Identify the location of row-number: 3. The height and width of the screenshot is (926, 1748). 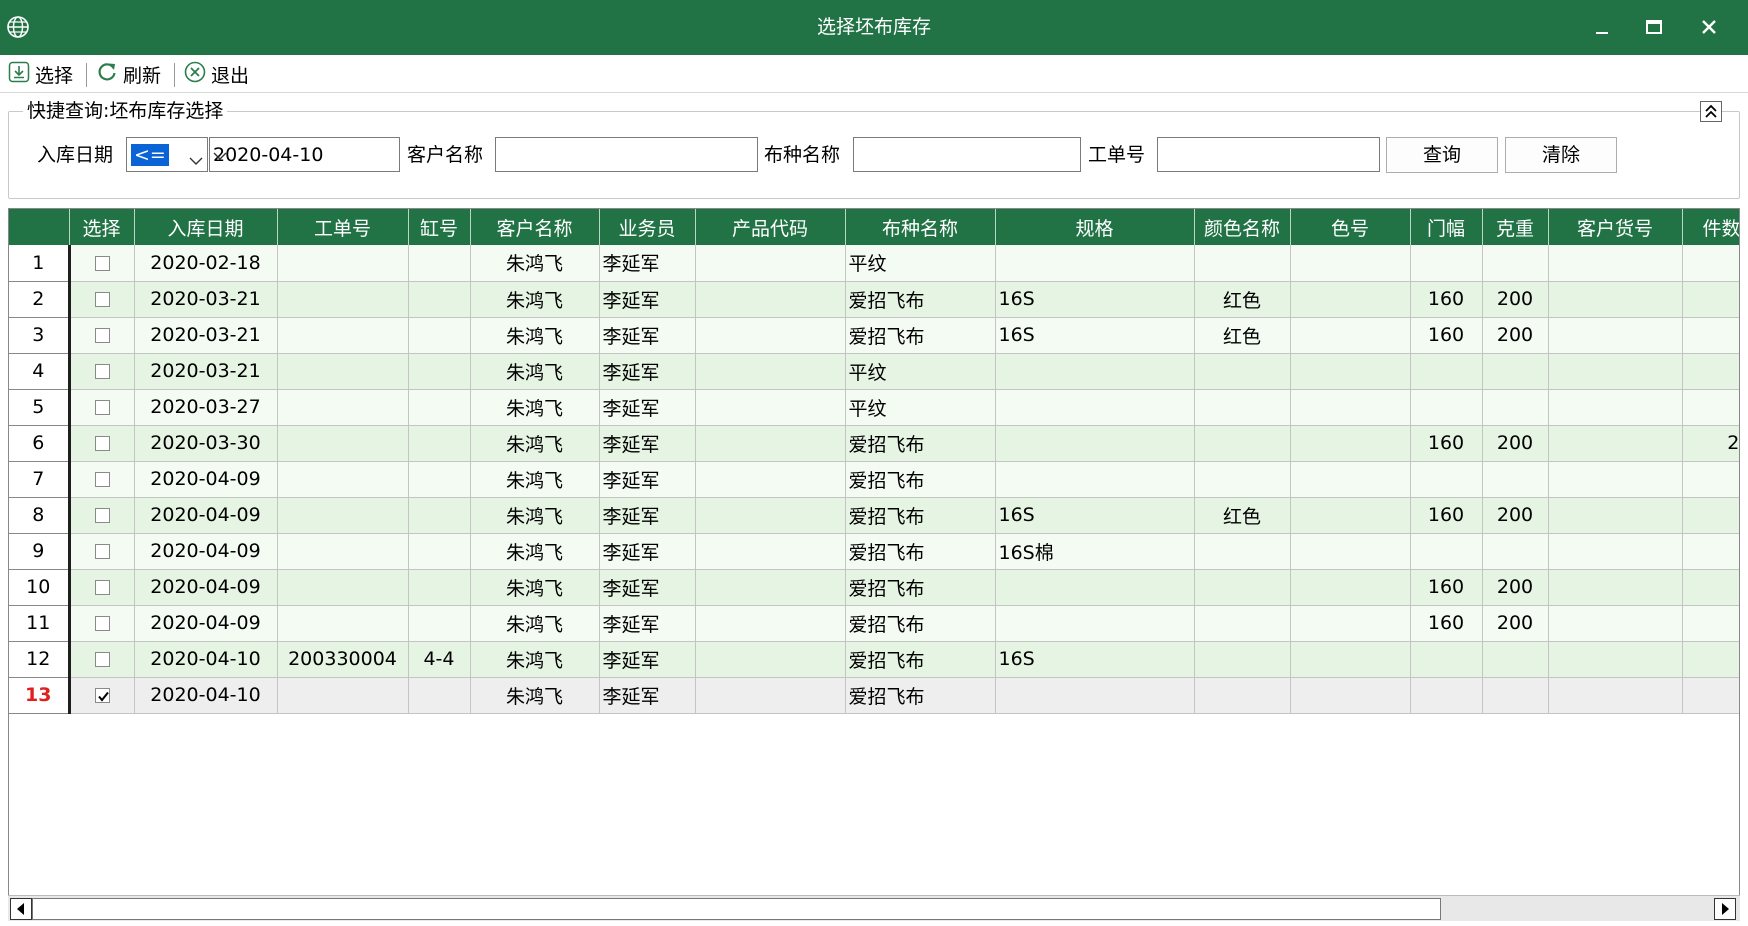
(40, 335).